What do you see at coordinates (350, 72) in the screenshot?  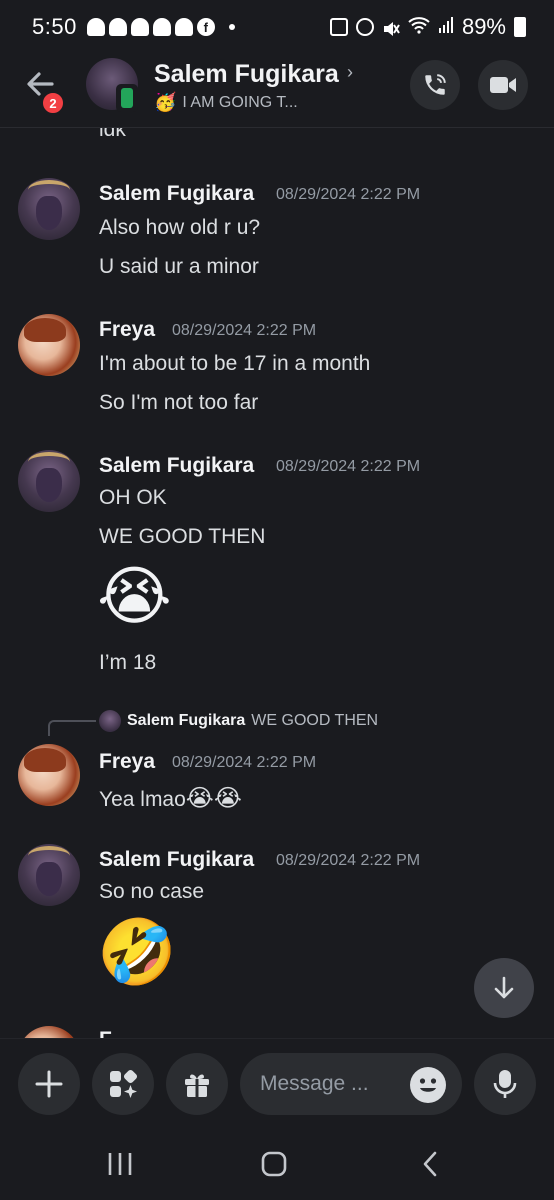 I see `chevron-right-icon: ›` at bounding box center [350, 72].